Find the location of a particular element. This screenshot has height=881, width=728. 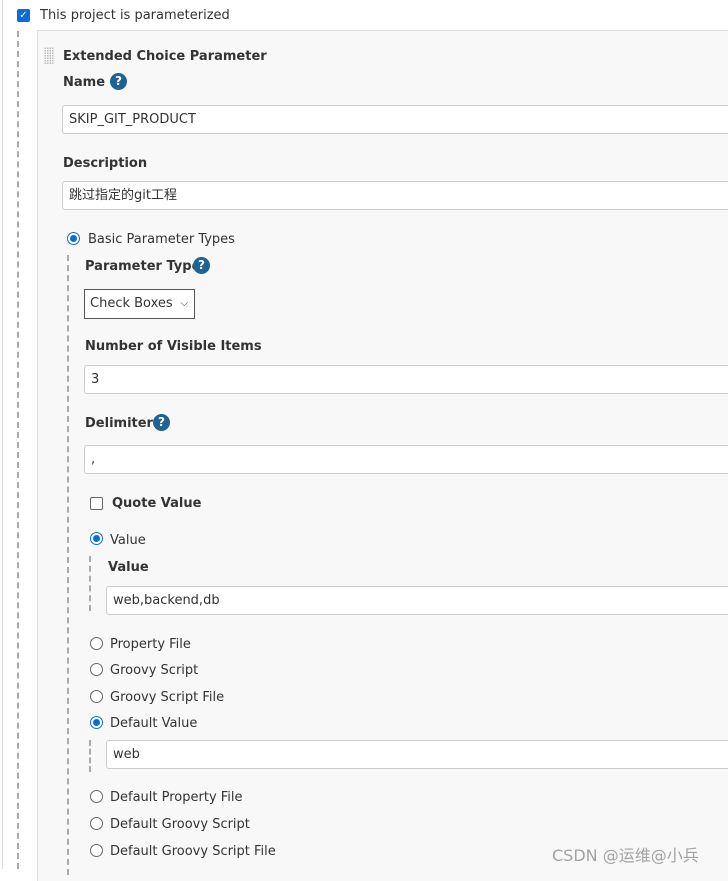

default-groovy-script-label: Default Groovy Script is located at coordinates (180, 824).